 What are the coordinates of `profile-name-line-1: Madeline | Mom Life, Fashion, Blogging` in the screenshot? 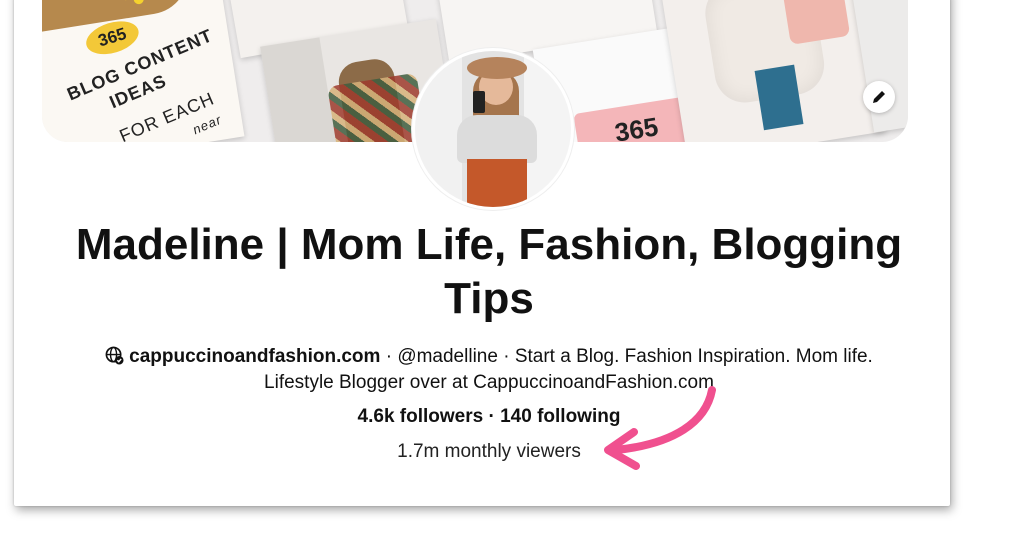 It's located at (489, 244).